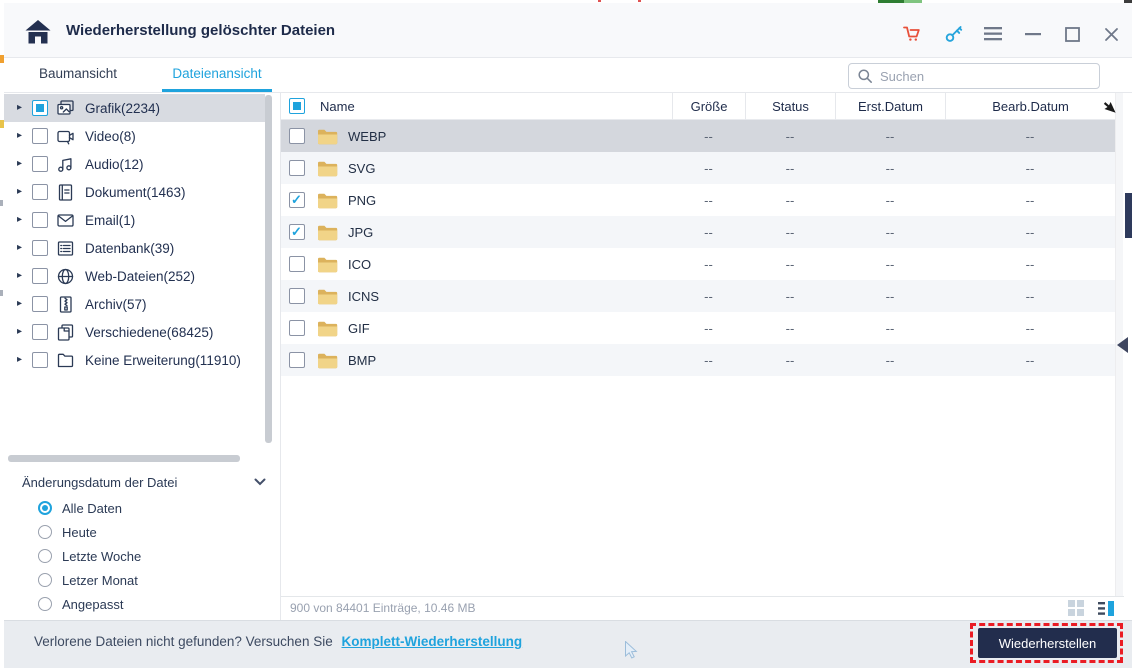 The width and height of the screenshot is (1132, 668). I want to click on column-header-size: Größe, so click(708, 106).